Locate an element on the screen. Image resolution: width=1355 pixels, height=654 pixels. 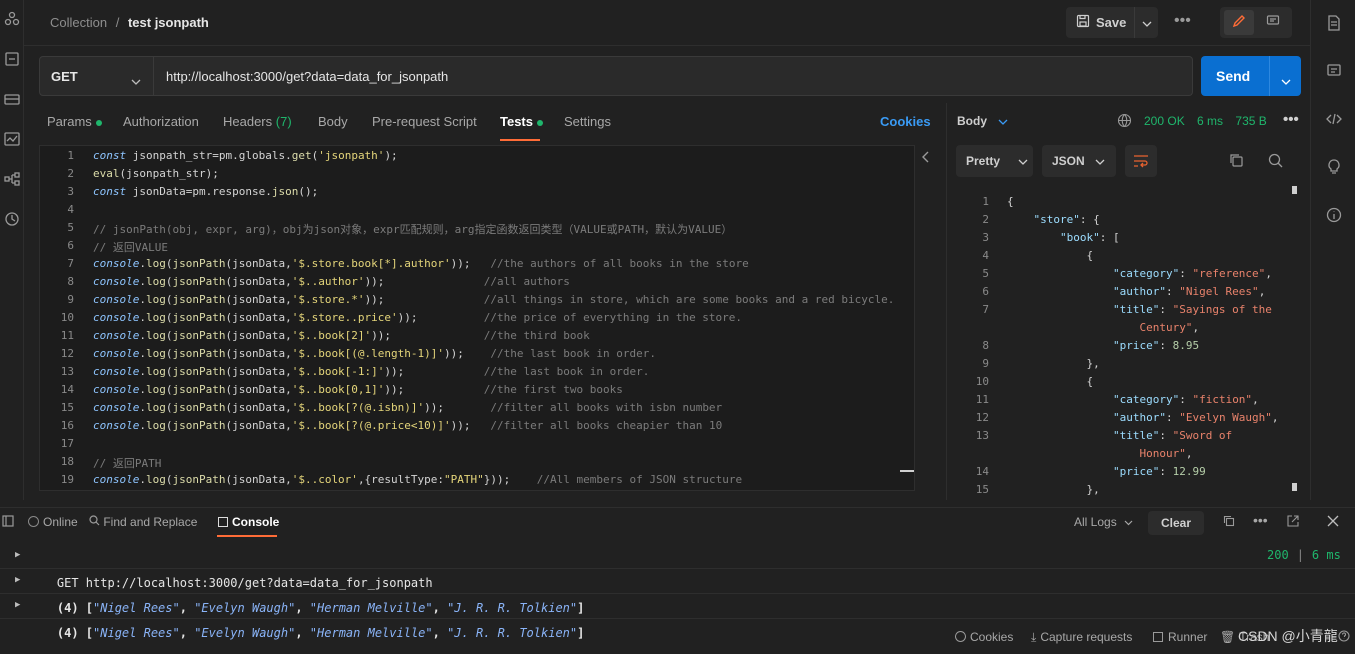
line-number: 2 is located at coordinates (70, 173).